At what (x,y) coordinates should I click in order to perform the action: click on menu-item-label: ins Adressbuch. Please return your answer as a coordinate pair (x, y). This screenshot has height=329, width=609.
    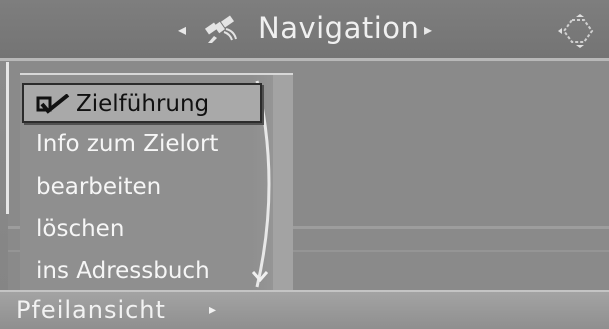
    Looking at the image, I should click on (123, 271).